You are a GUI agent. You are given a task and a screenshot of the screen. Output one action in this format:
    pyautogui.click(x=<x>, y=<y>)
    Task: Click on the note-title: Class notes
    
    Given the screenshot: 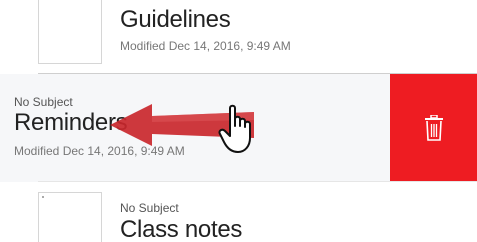 What is the action you would take?
    pyautogui.click(x=181, y=229)
    